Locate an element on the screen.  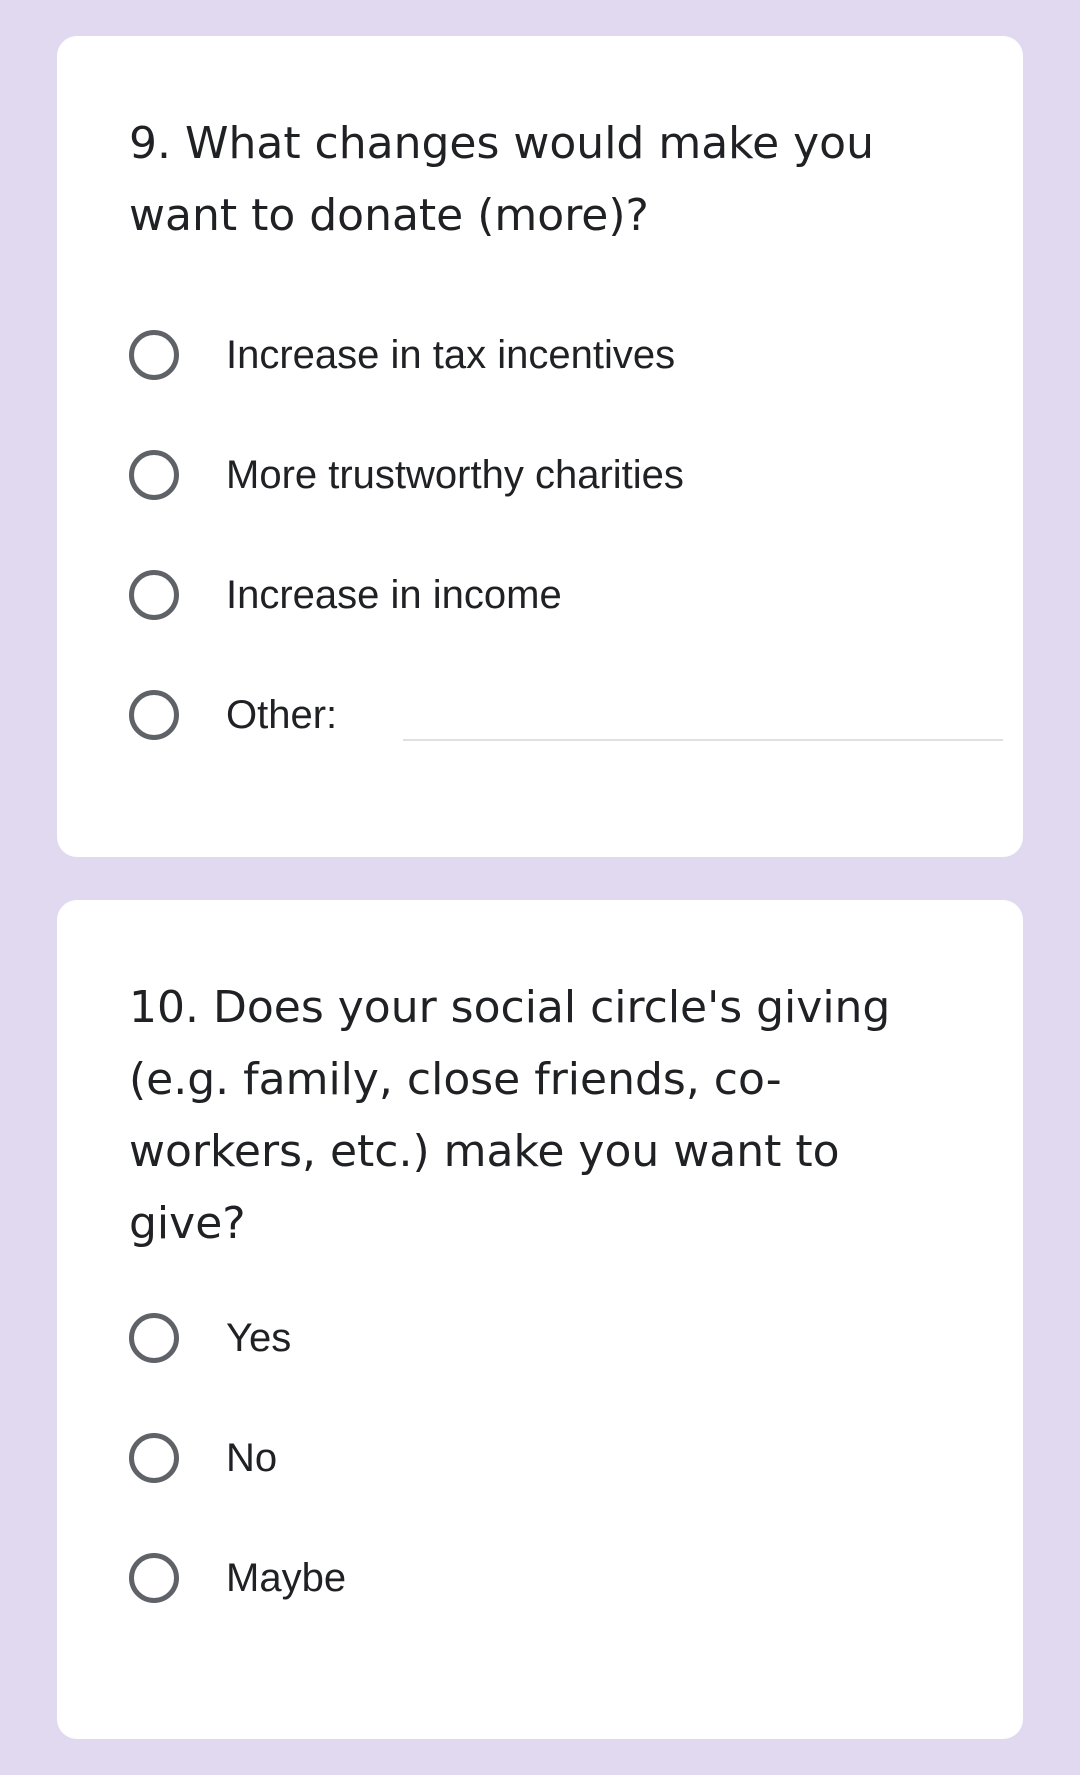
option-label-other: Other: is located at coordinates (282, 714).